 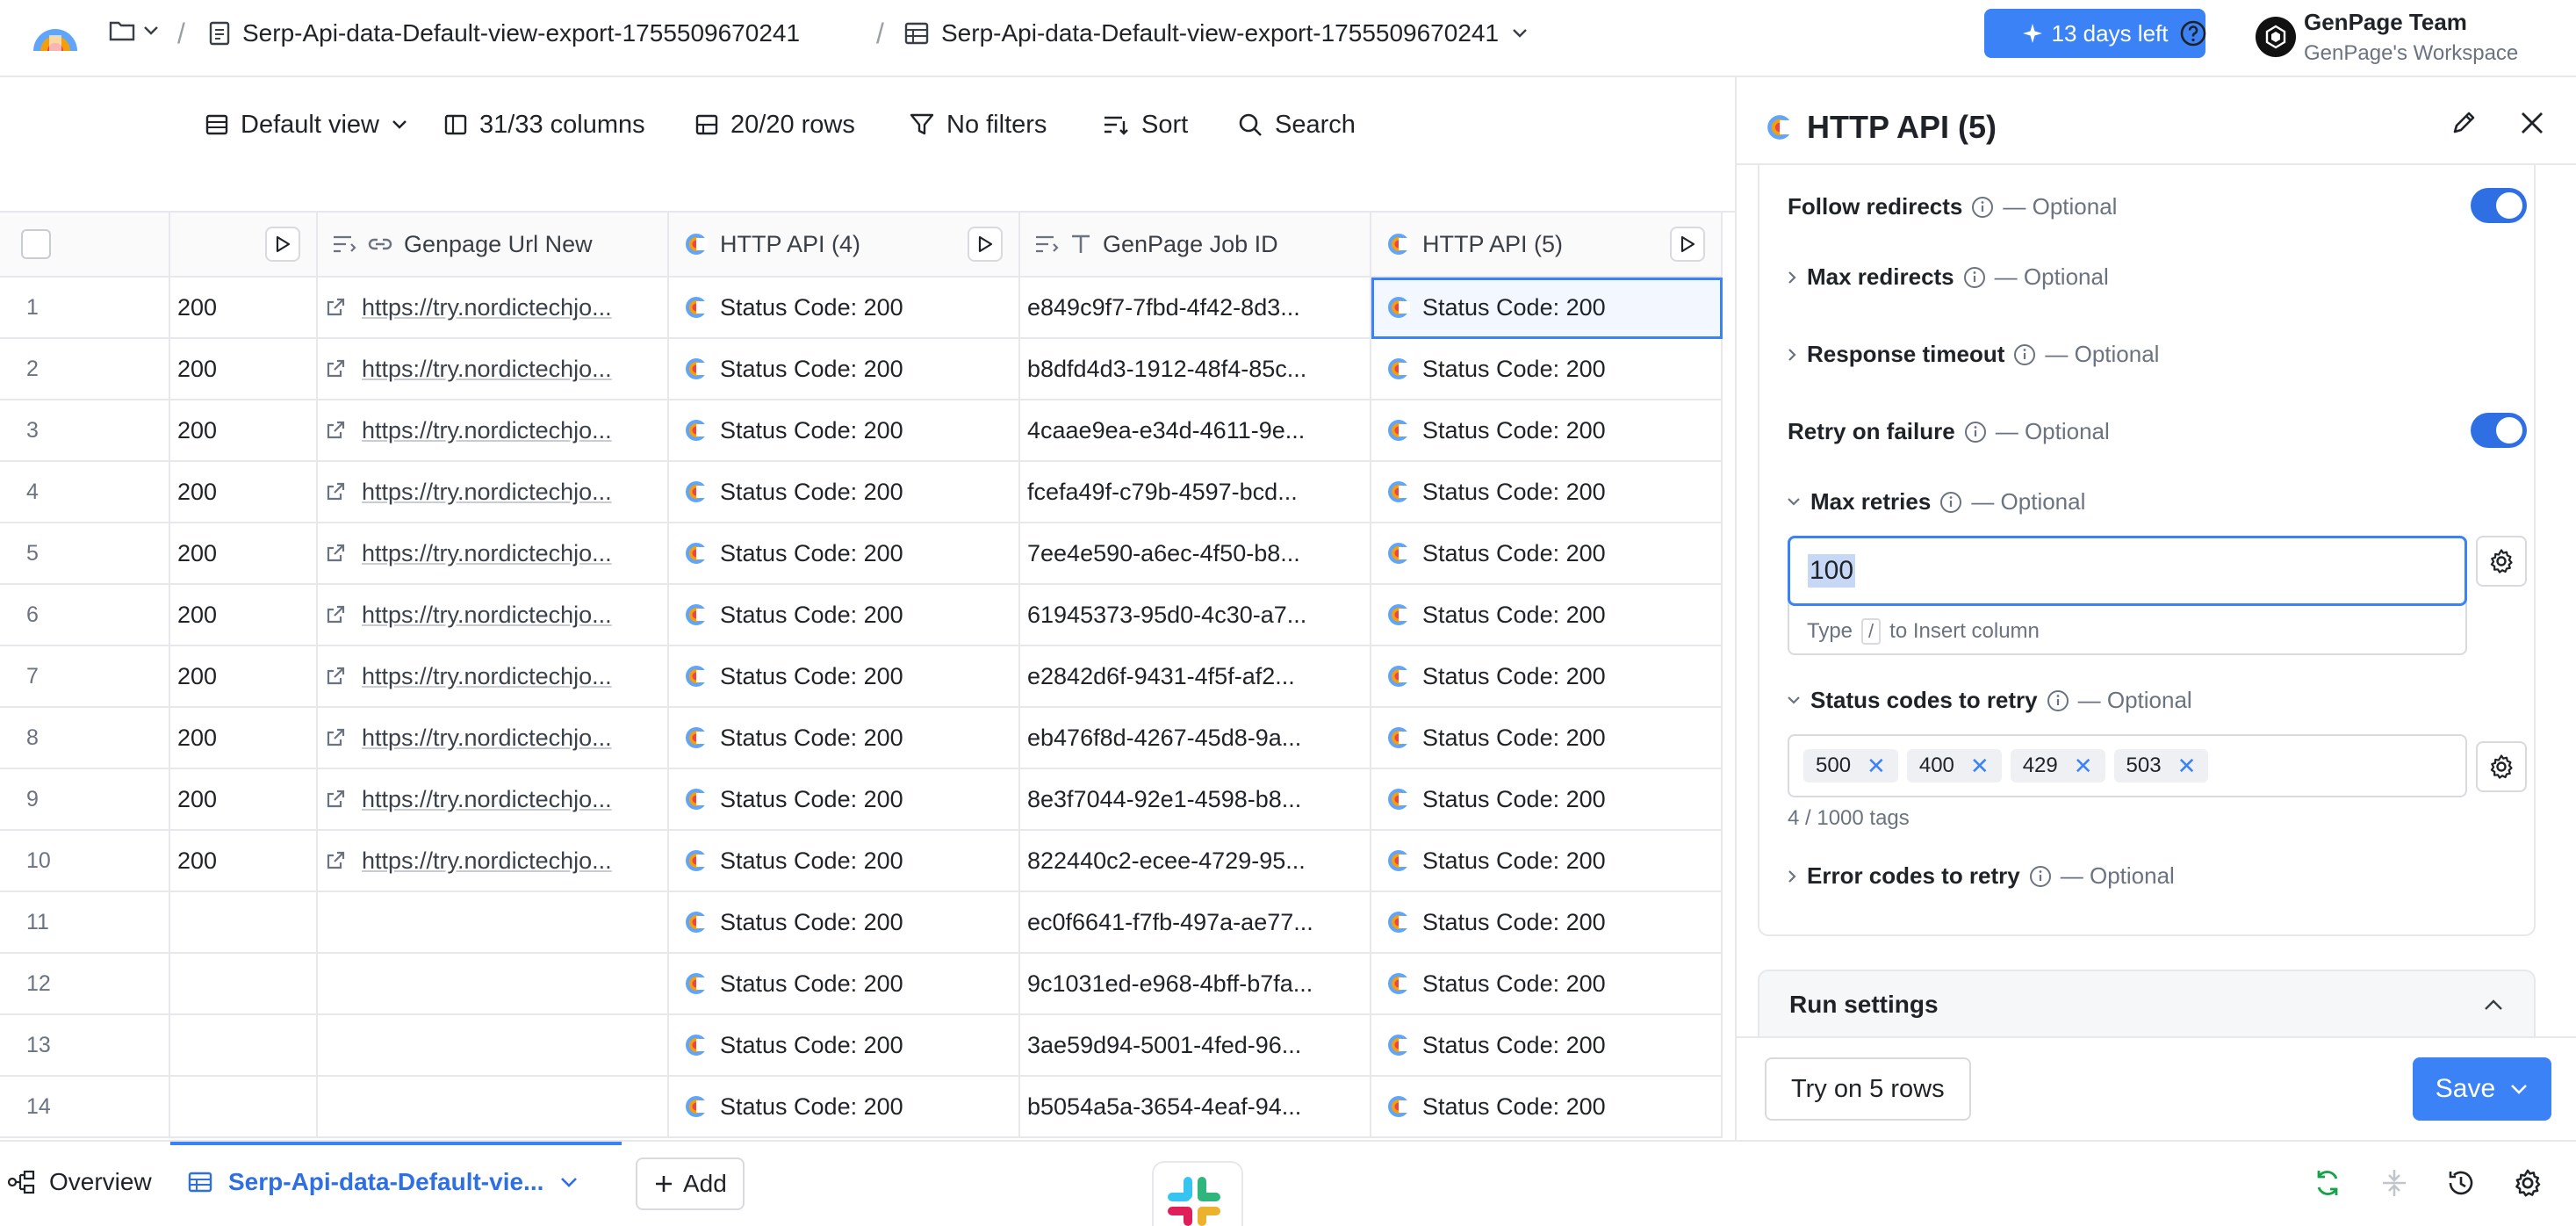 What do you see at coordinates (2094, 33) in the screenshot?
I see `trial-badge-button: 13 days left` at bounding box center [2094, 33].